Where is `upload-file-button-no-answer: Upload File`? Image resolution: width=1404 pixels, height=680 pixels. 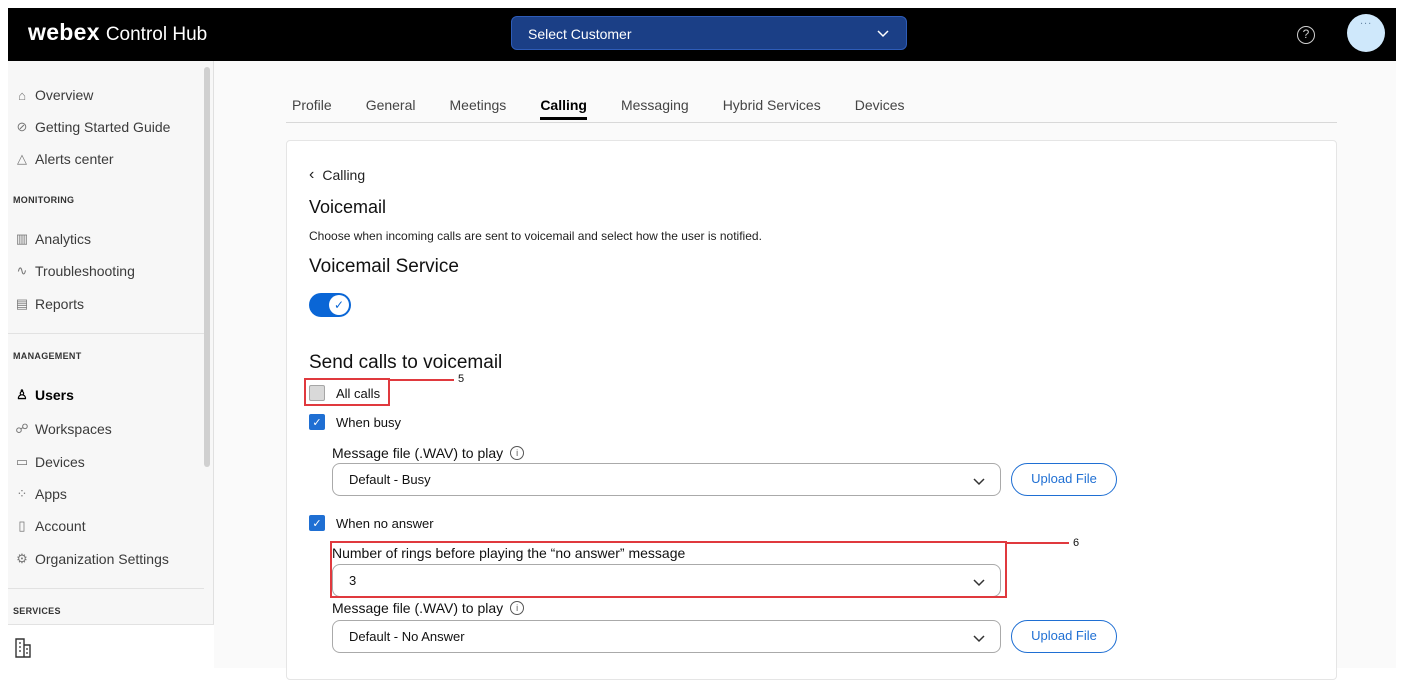 upload-file-button-no-answer: Upload File is located at coordinates (1064, 636).